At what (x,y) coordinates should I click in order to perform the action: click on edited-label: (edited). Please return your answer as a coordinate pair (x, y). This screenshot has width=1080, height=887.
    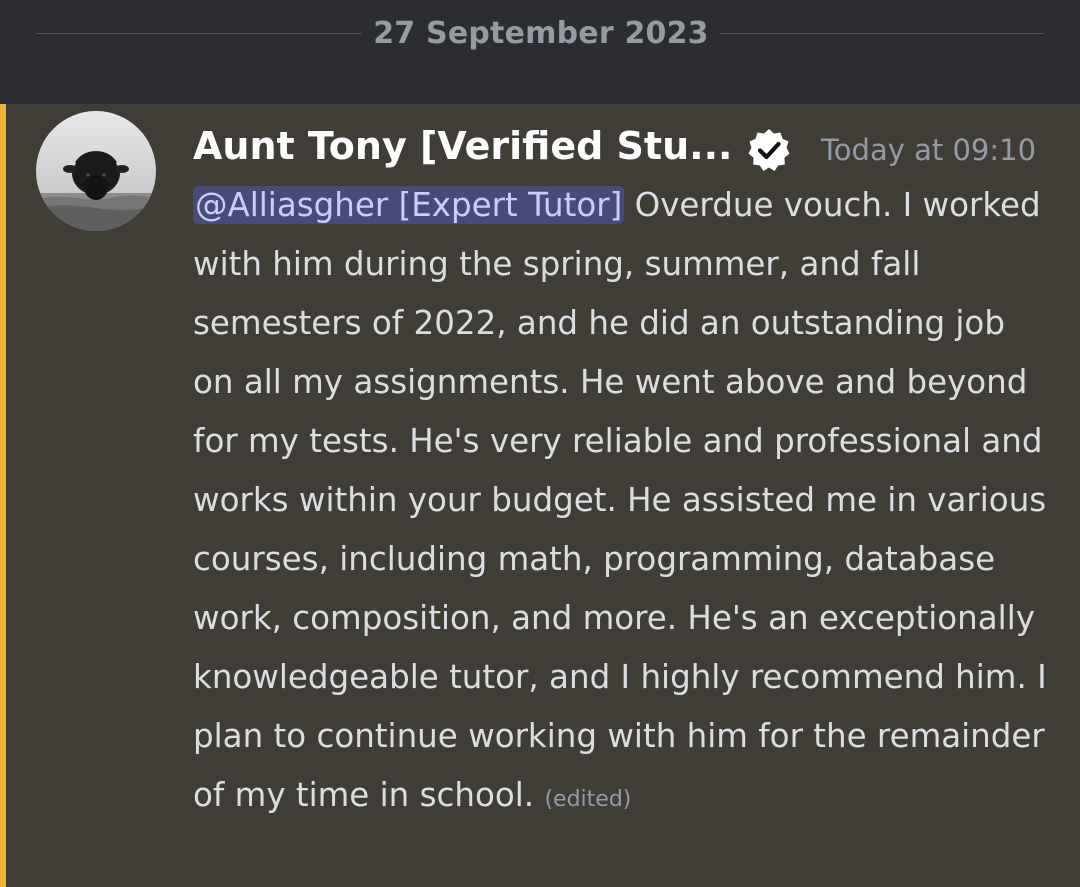
    Looking at the image, I should click on (587, 799).